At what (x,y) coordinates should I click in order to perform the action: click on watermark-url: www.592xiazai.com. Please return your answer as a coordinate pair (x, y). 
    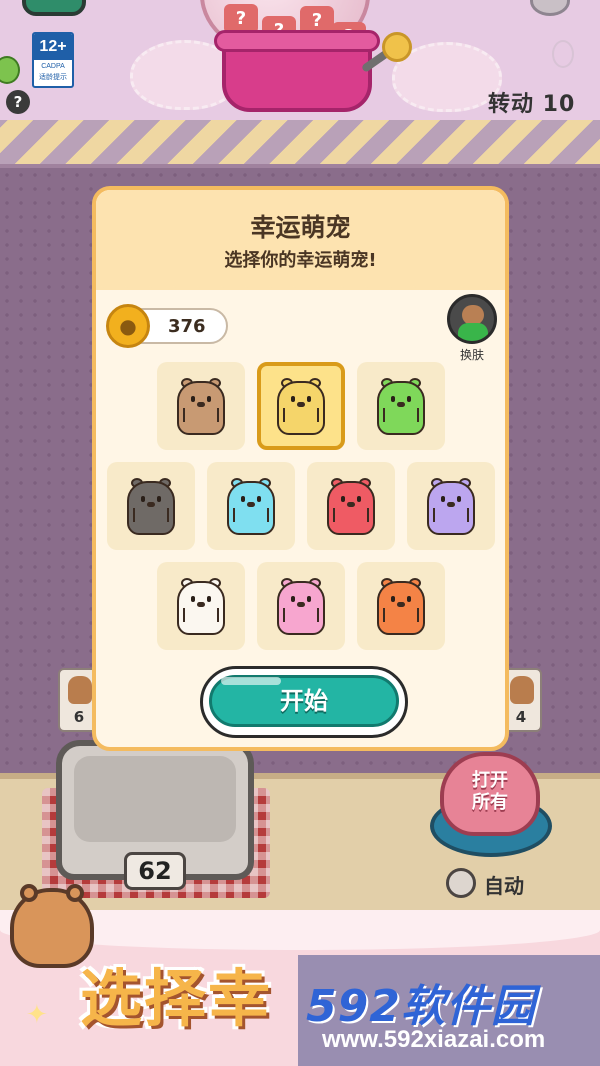
    Looking at the image, I should click on (434, 1039).